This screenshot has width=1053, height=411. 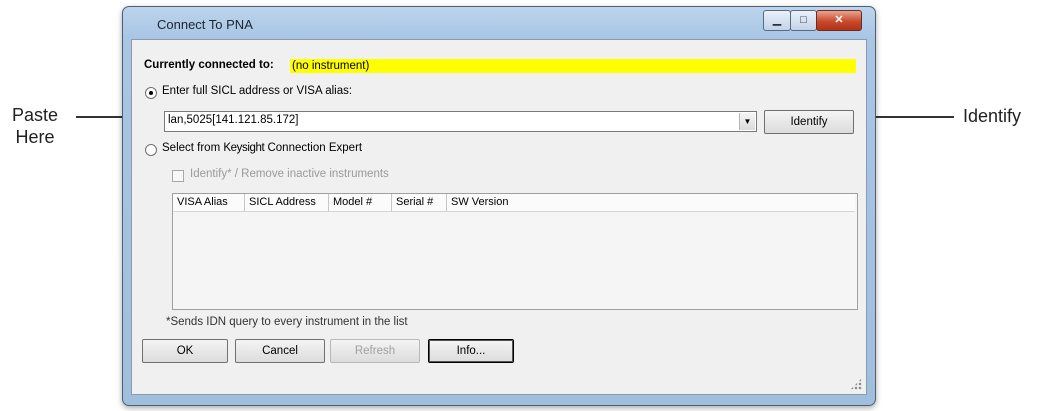 What do you see at coordinates (151, 150) in the screenshot?
I see `expert-radio` at bounding box center [151, 150].